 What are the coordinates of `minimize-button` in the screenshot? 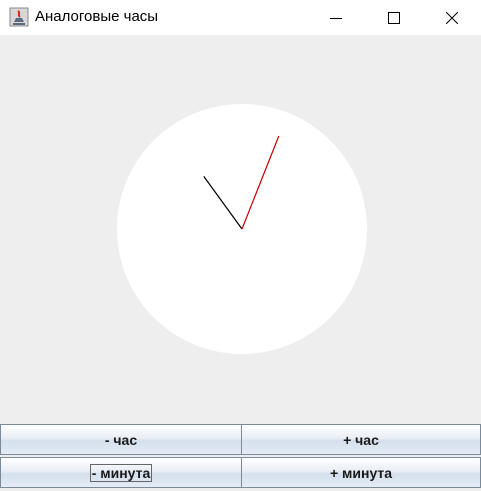 It's located at (336, 17).